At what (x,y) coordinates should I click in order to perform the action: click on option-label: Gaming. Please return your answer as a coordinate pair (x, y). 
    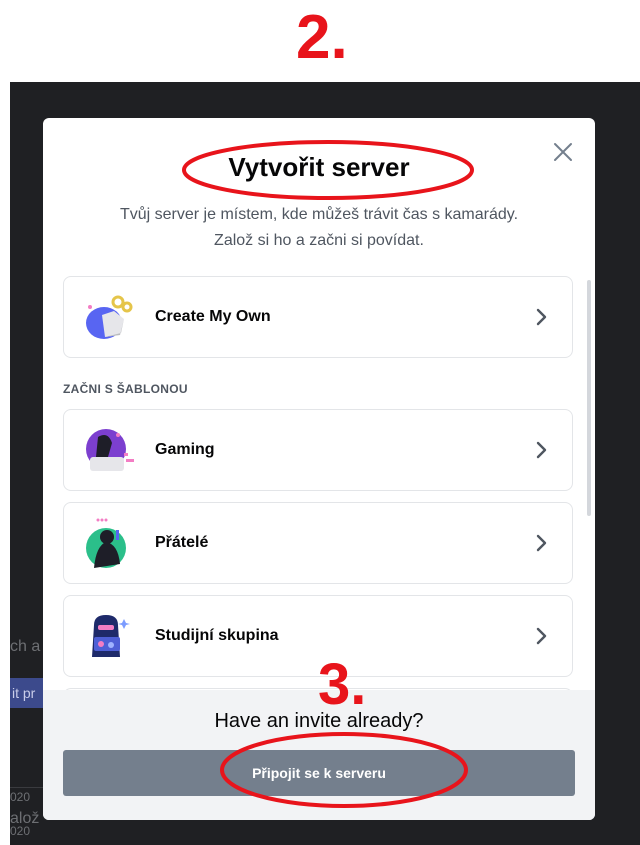
    Looking at the image, I should click on (185, 449).